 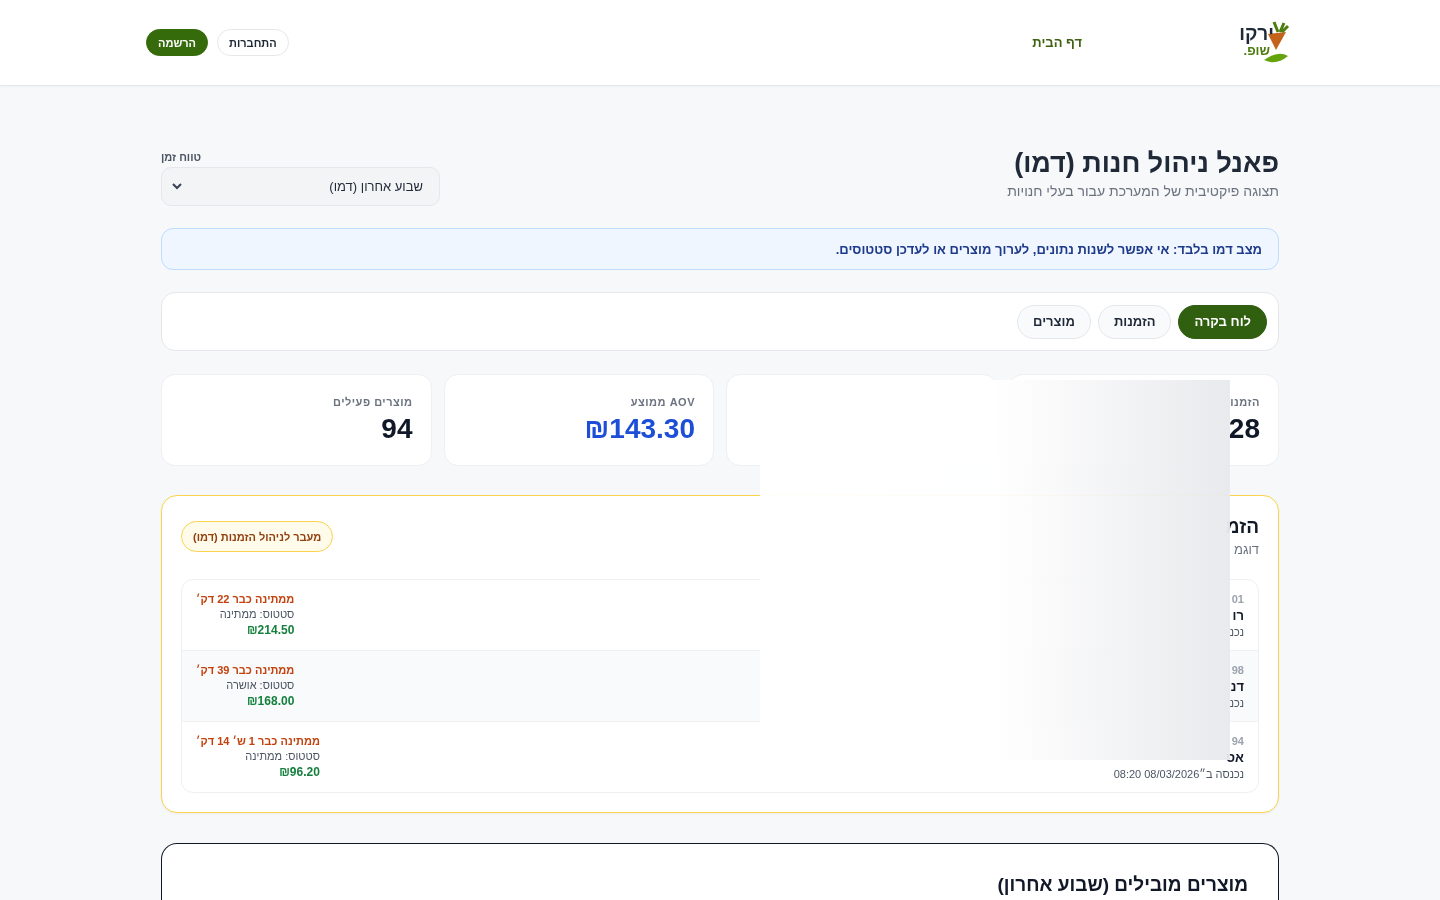 I want to click on register-button: הרשמה, so click(x=177, y=42).